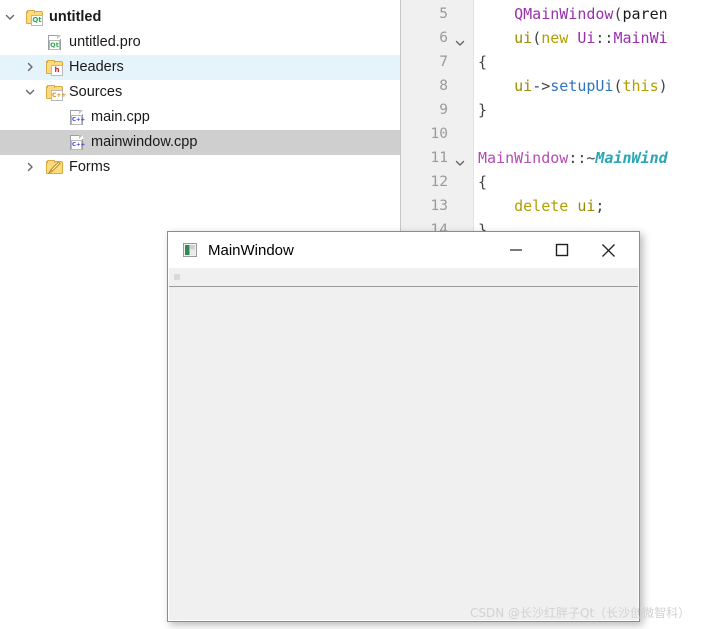 This screenshot has width=721, height=629. I want to click on sources-folder-icon: C++, so click(56, 92).